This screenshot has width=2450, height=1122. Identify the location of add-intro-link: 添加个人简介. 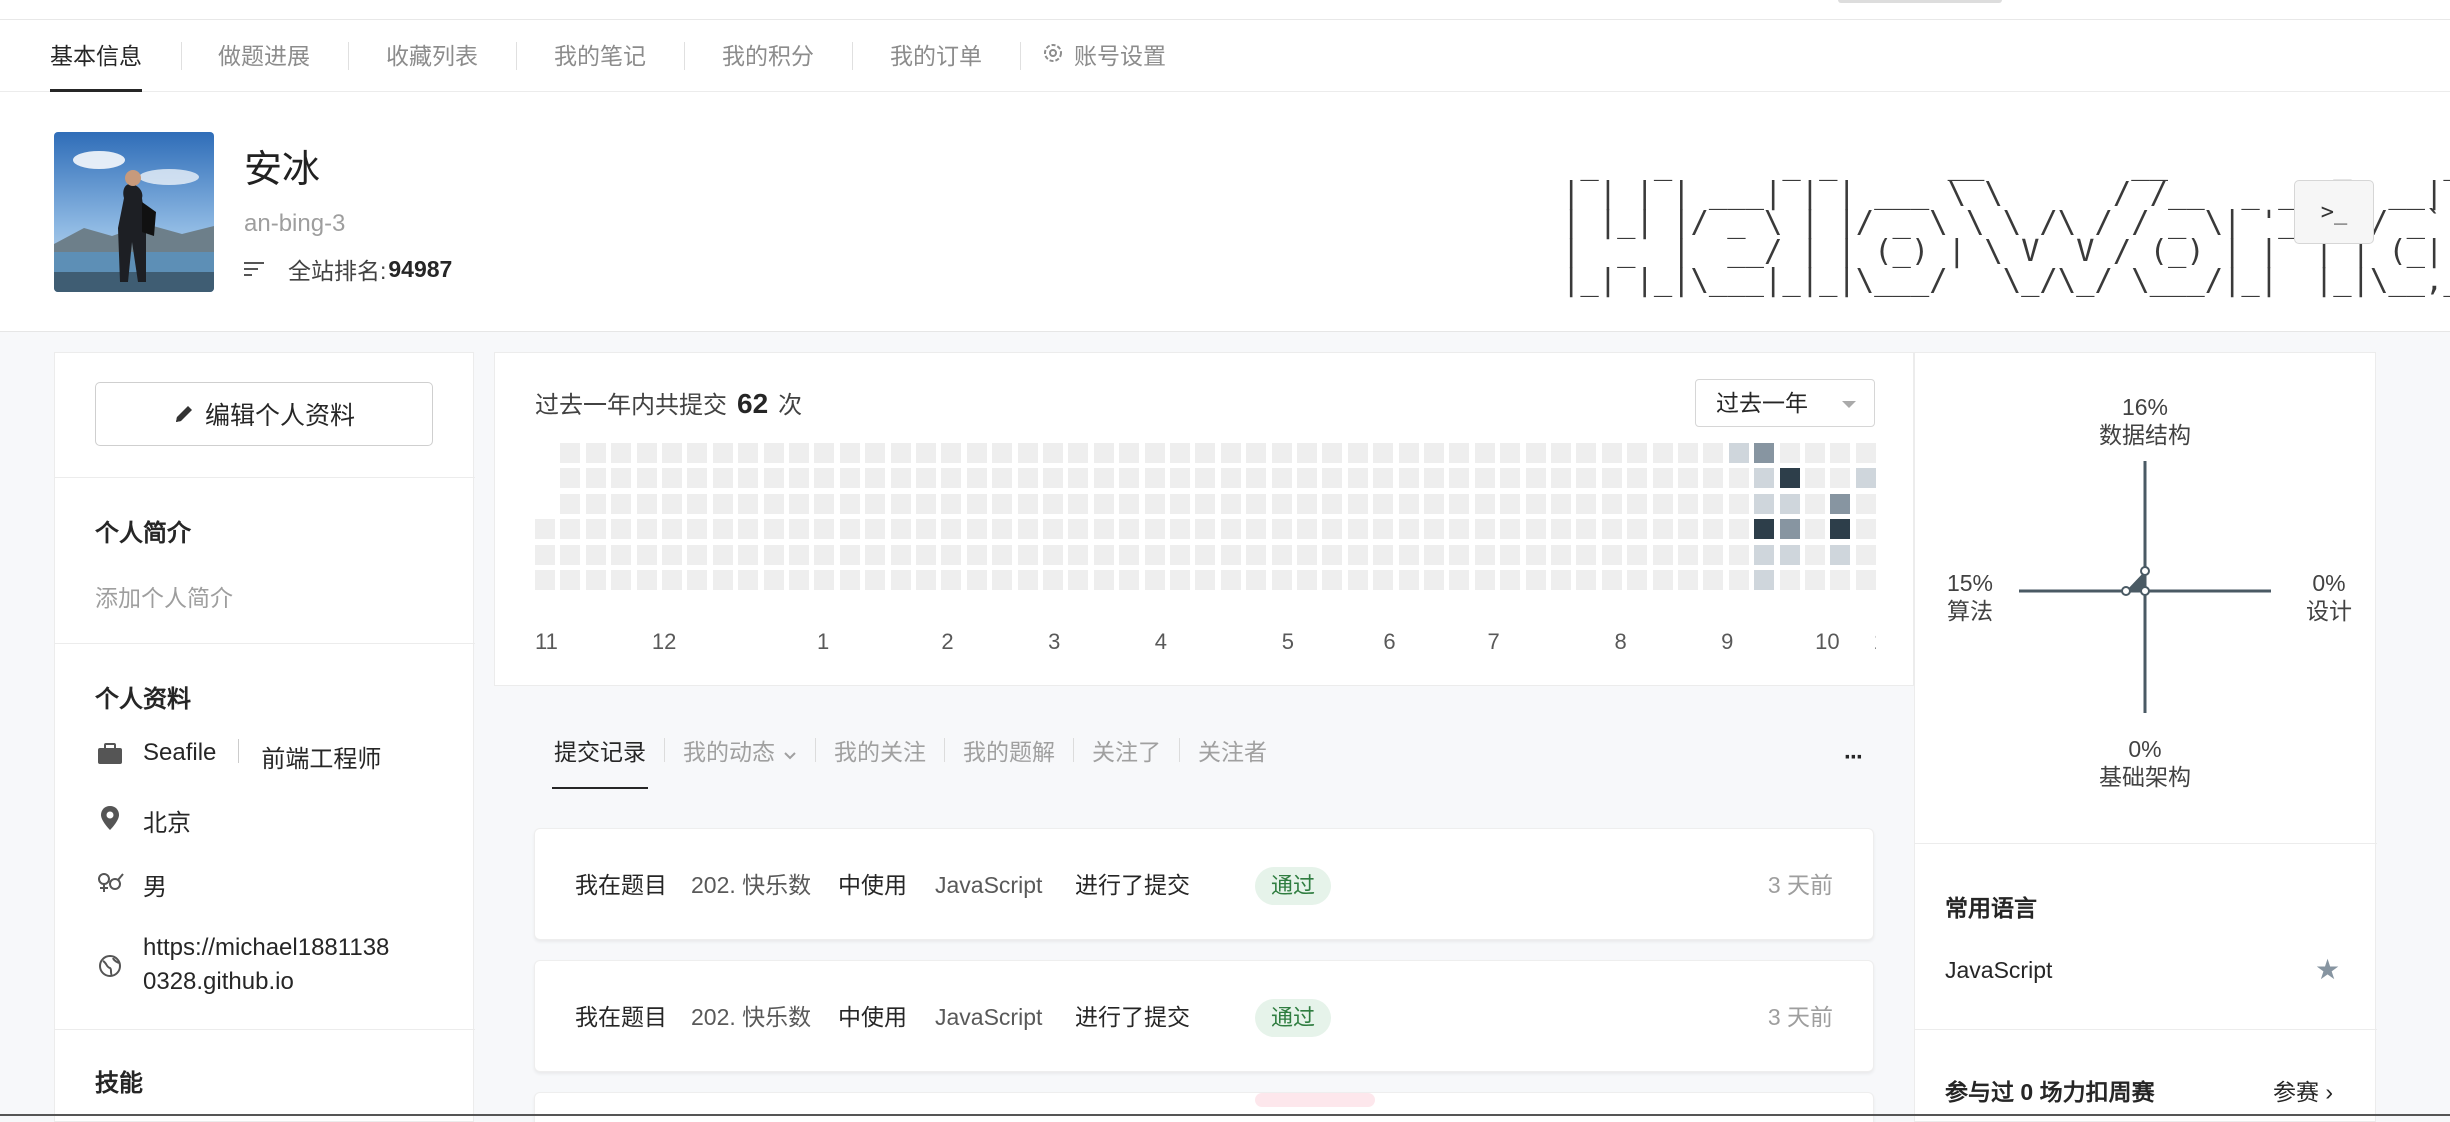
(164, 596).